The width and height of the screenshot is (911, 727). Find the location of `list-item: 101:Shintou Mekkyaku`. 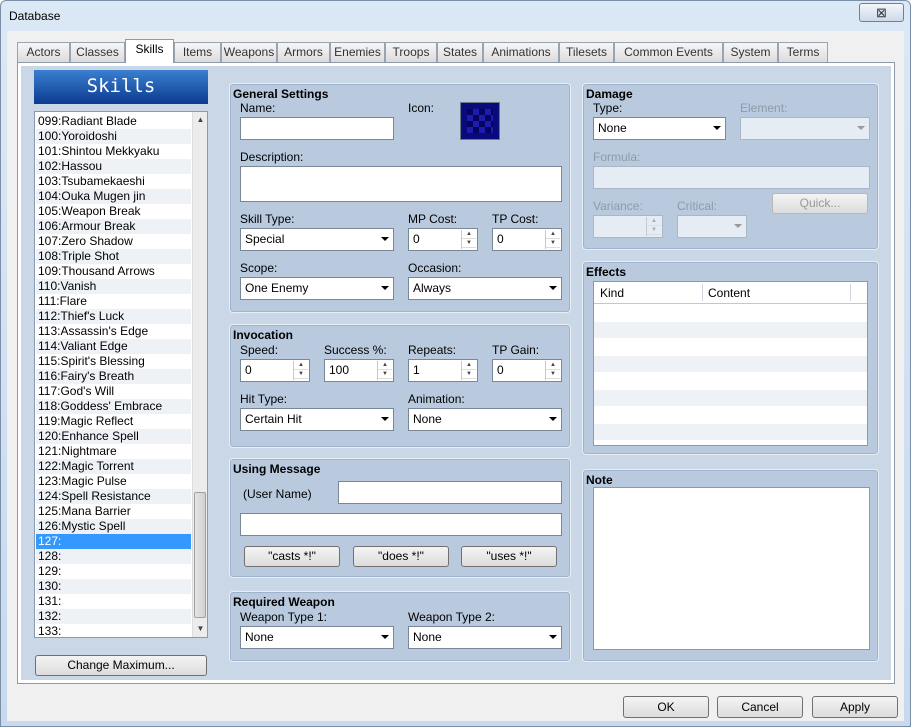

list-item: 101:Shintou Mekkyaku is located at coordinates (113, 151).